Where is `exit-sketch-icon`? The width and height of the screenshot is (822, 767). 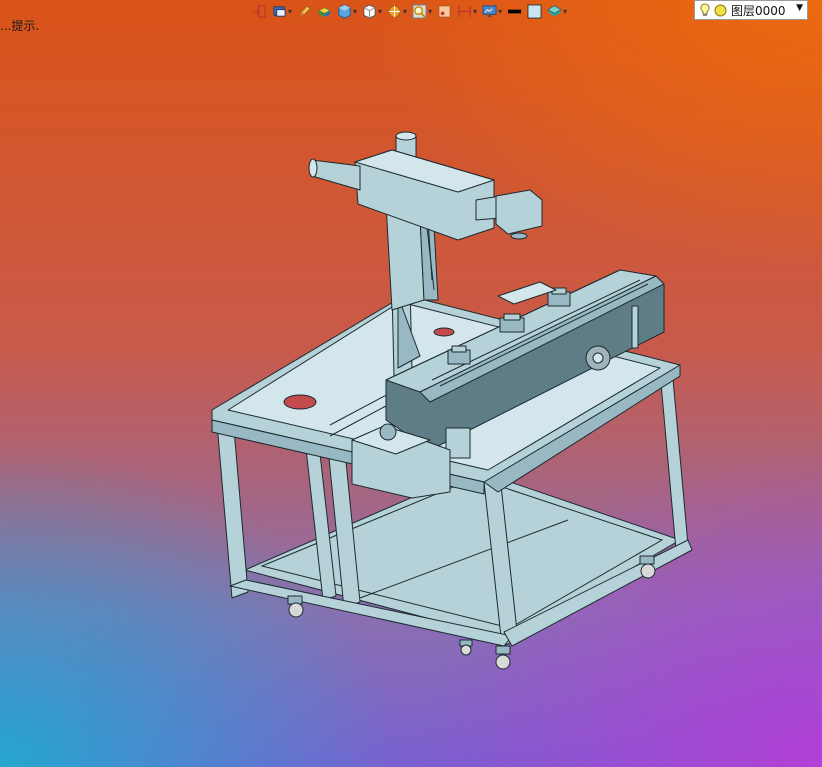 exit-sketch-icon is located at coordinates (259, 11).